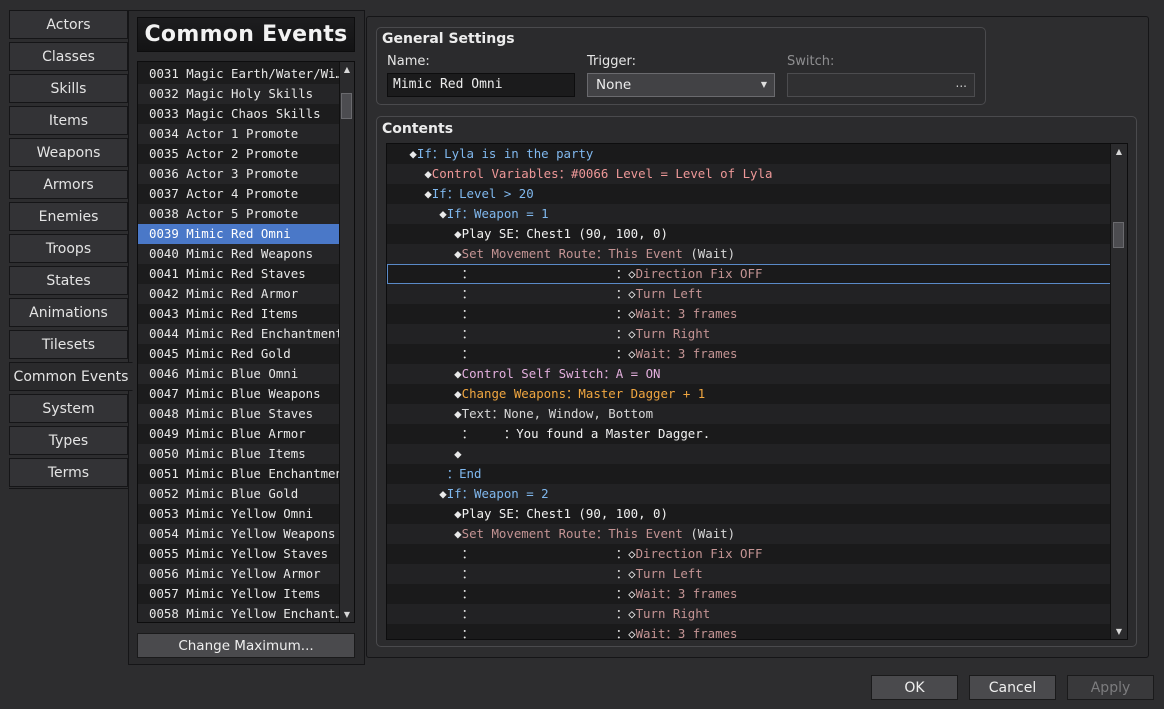  Describe the element at coordinates (464, 473) in the screenshot. I see `command-text: ：End` at that location.